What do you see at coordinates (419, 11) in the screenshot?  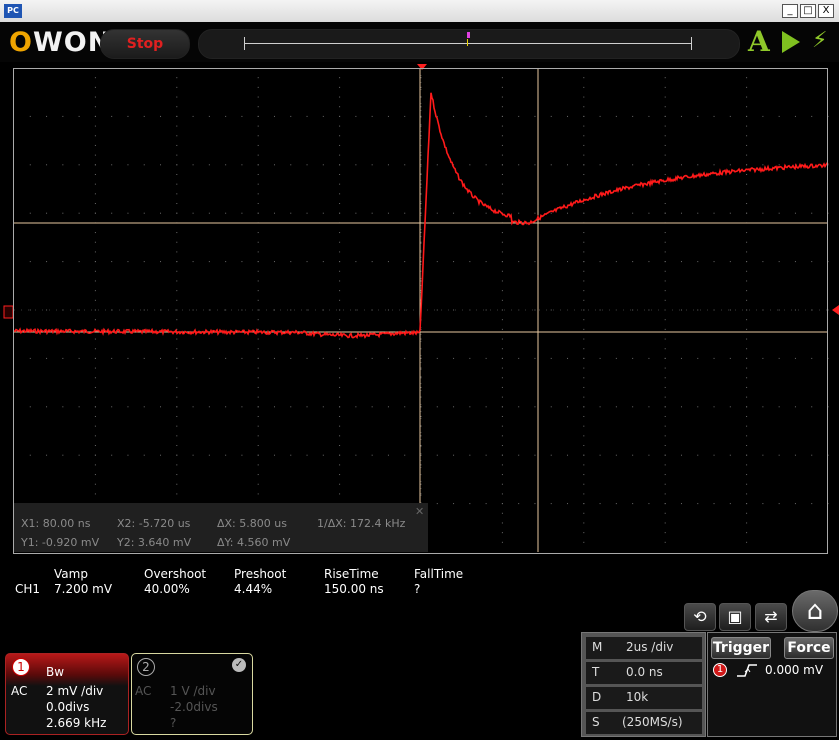 I see `window-title-bar: PC _ □ X` at bounding box center [419, 11].